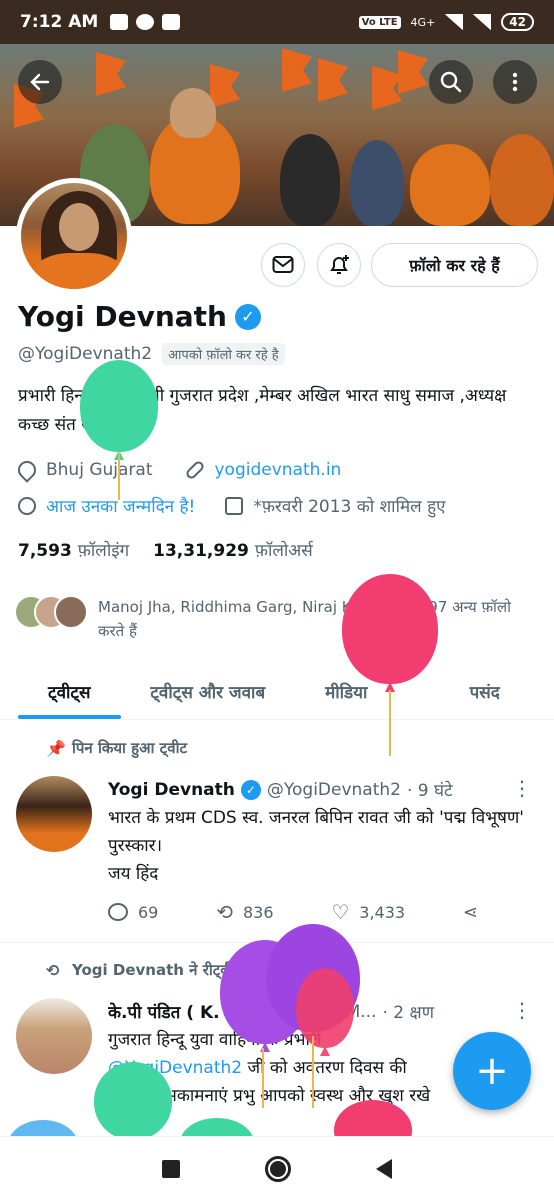 This screenshot has width=554, height=1200. I want to click on following-count: 7,593, so click(45, 551).